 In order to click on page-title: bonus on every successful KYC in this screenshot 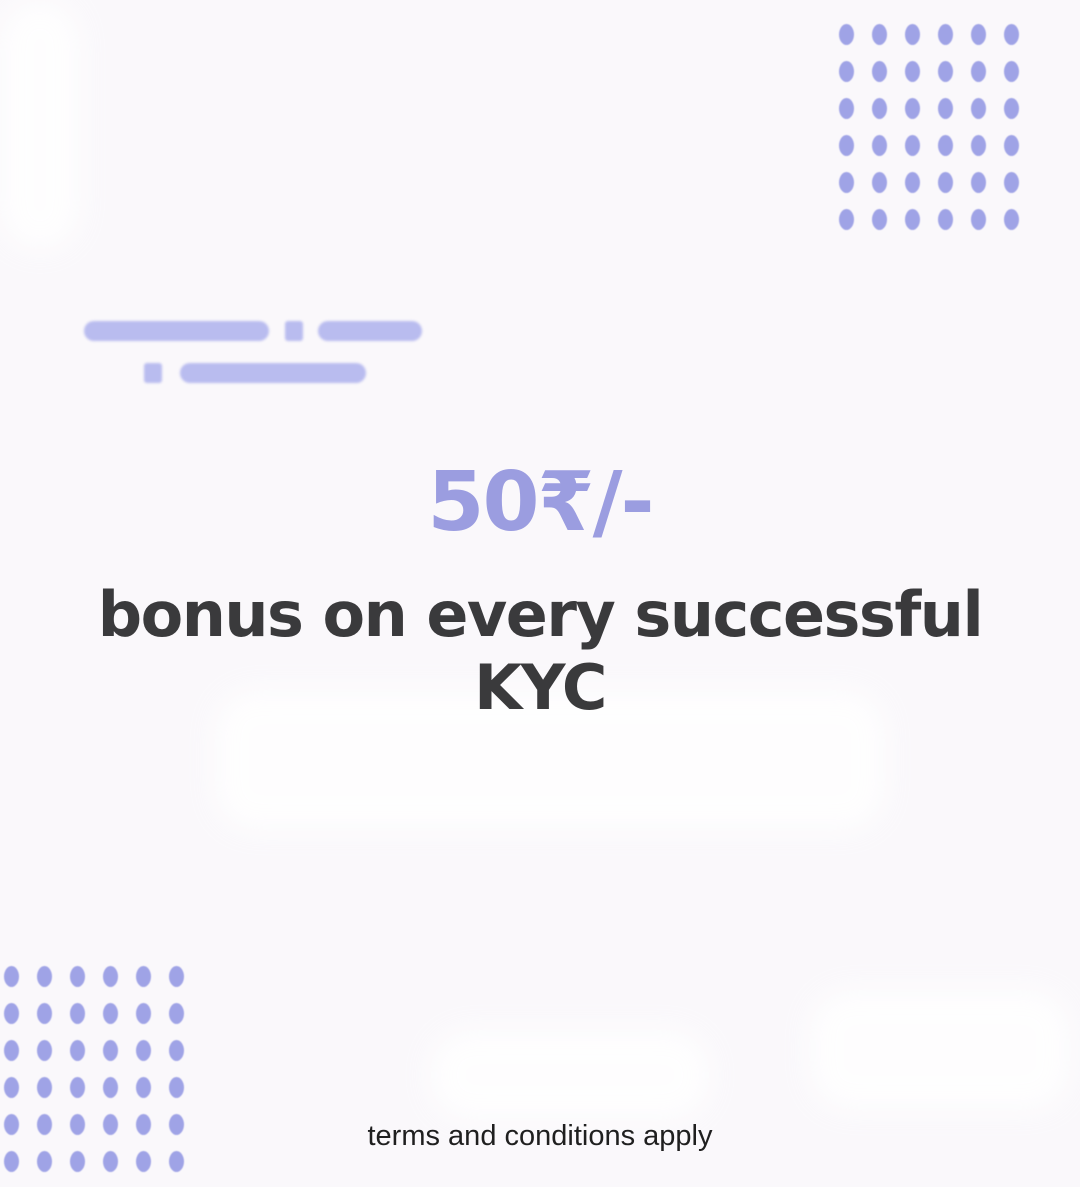, I will do `click(540, 651)`.